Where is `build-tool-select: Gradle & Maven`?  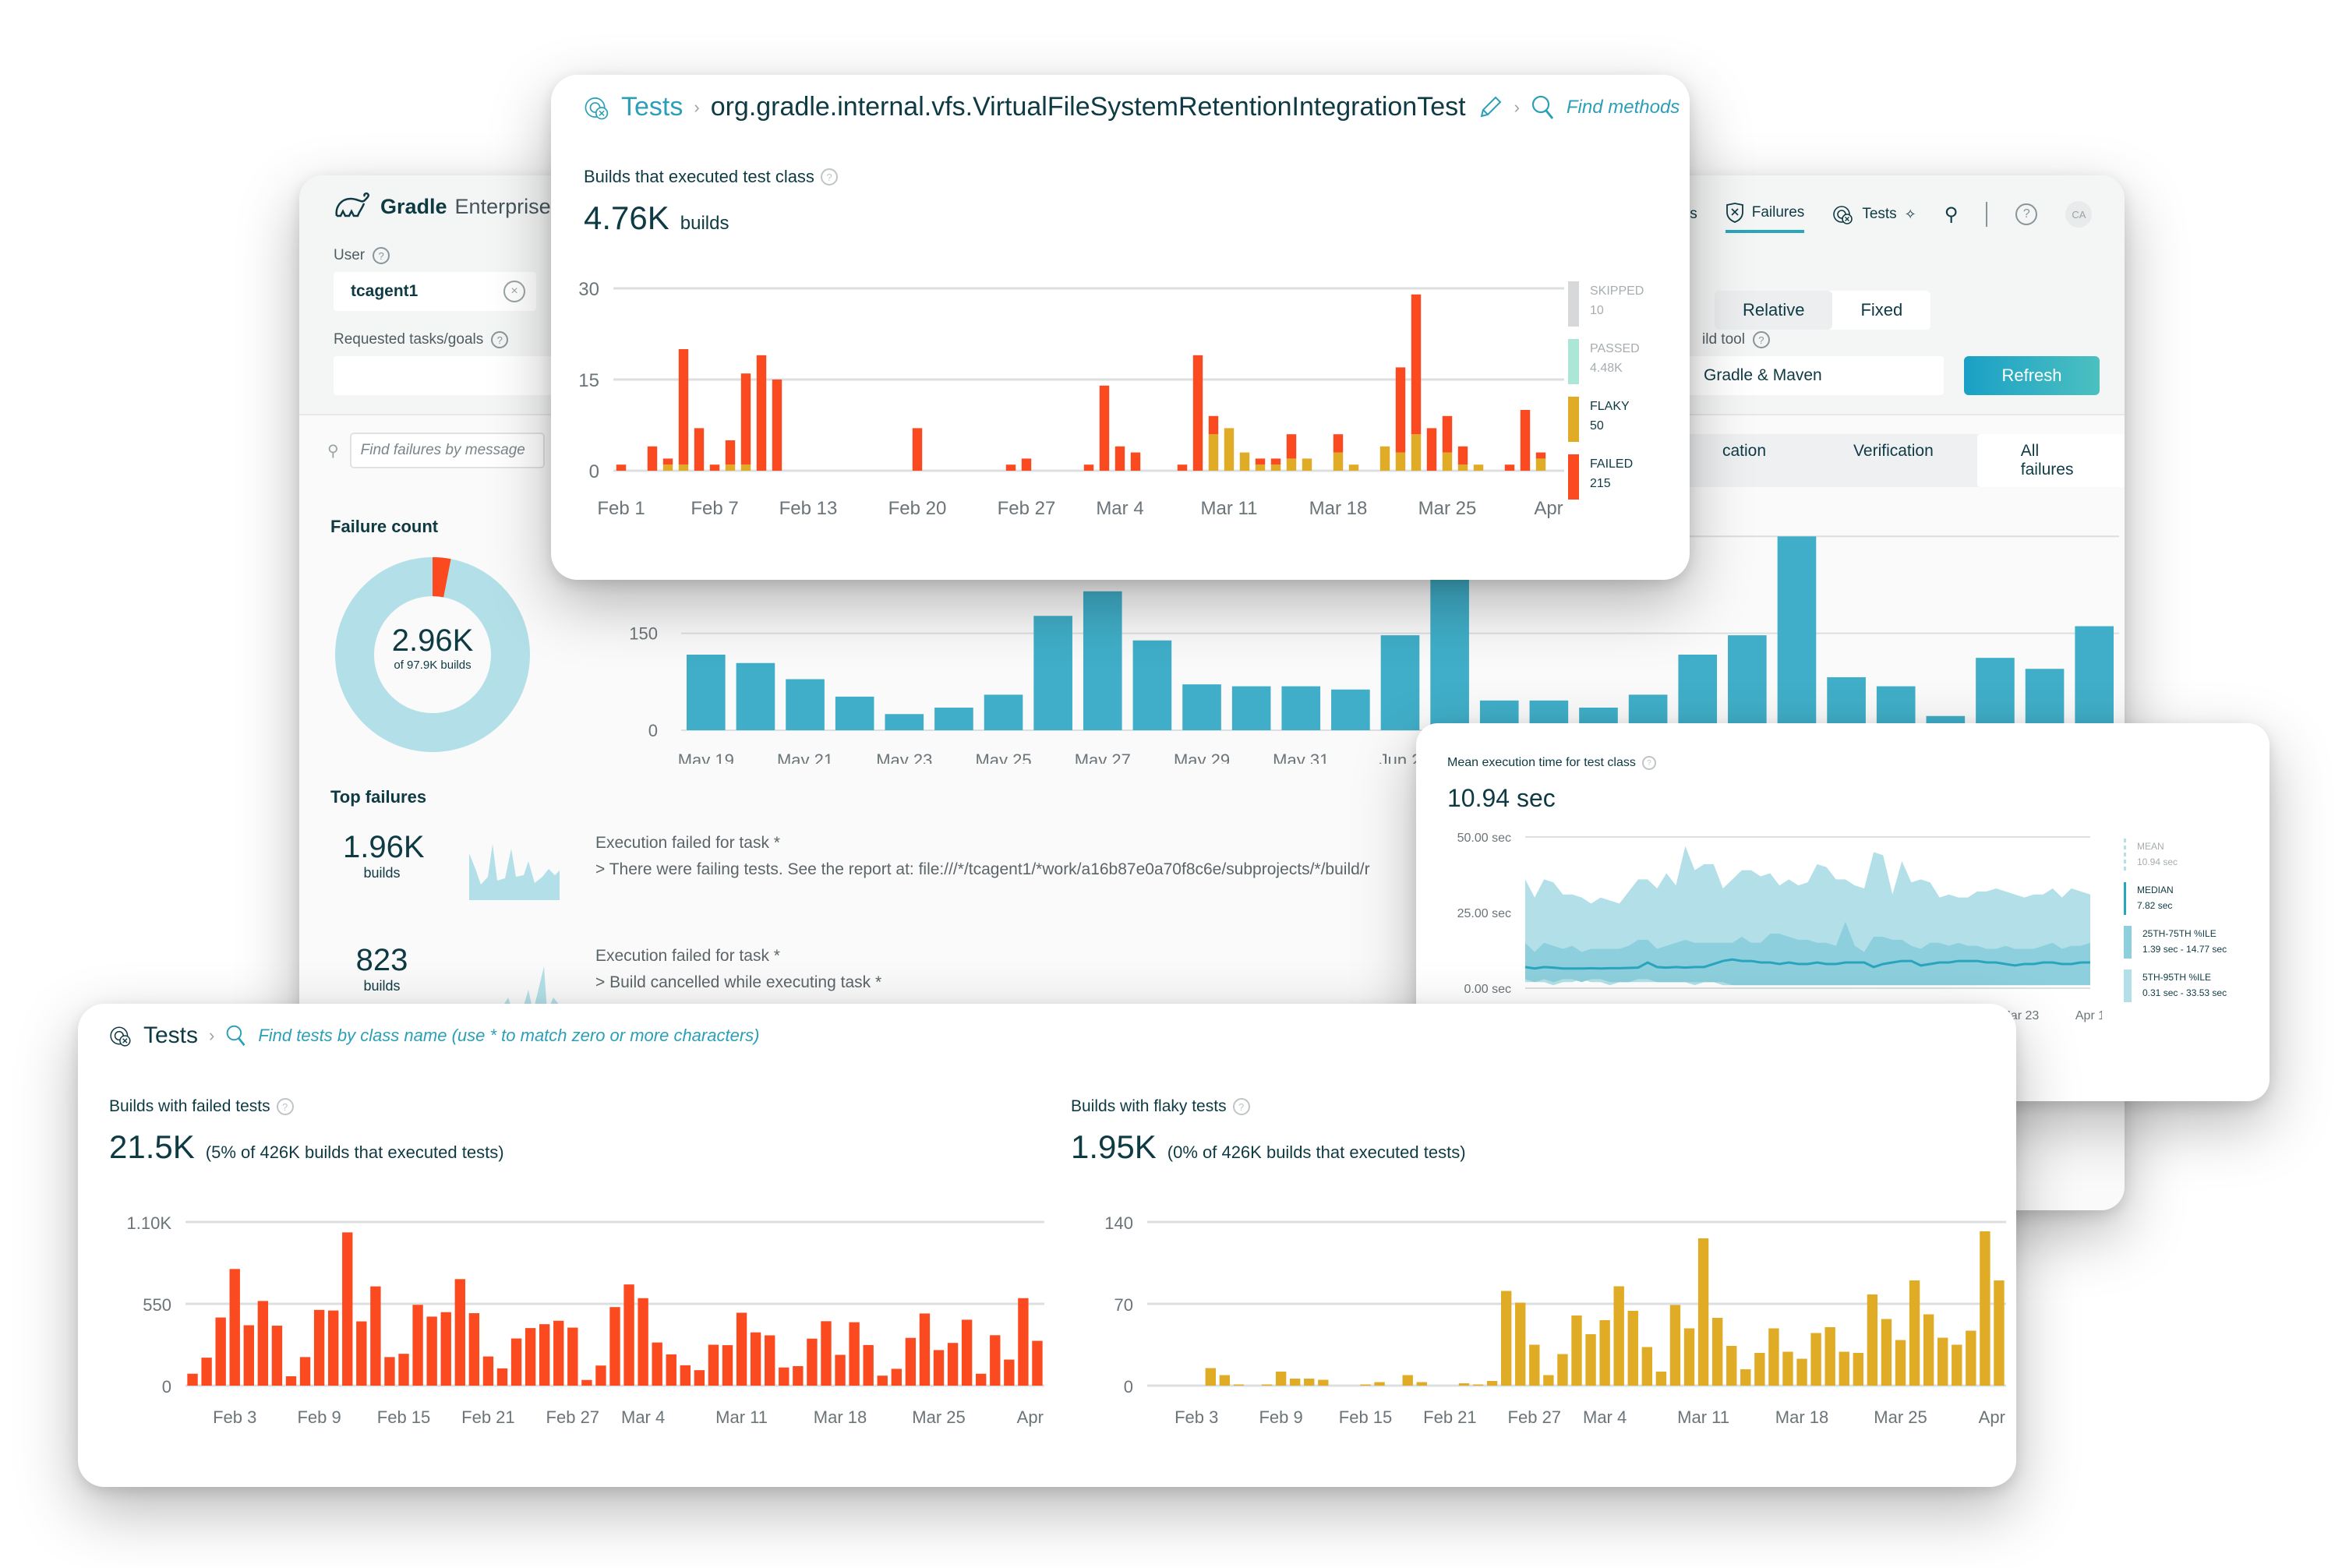
build-tool-select: Gradle & Maven is located at coordinates (1815, 375).